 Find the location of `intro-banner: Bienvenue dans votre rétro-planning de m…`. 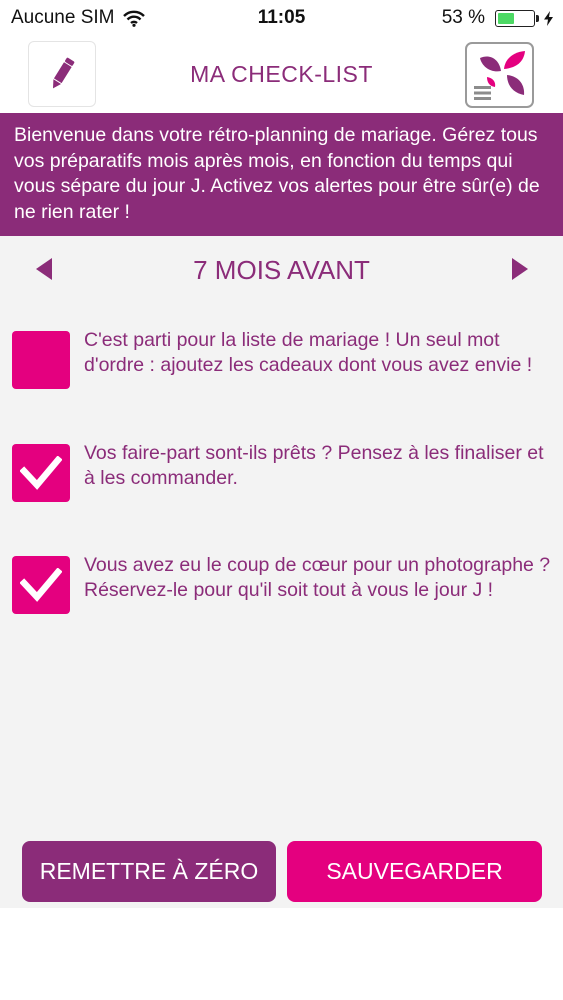

intro-banner: Bienvenue dans votre rétro-planning de m… is located at coordinates (281, 174).